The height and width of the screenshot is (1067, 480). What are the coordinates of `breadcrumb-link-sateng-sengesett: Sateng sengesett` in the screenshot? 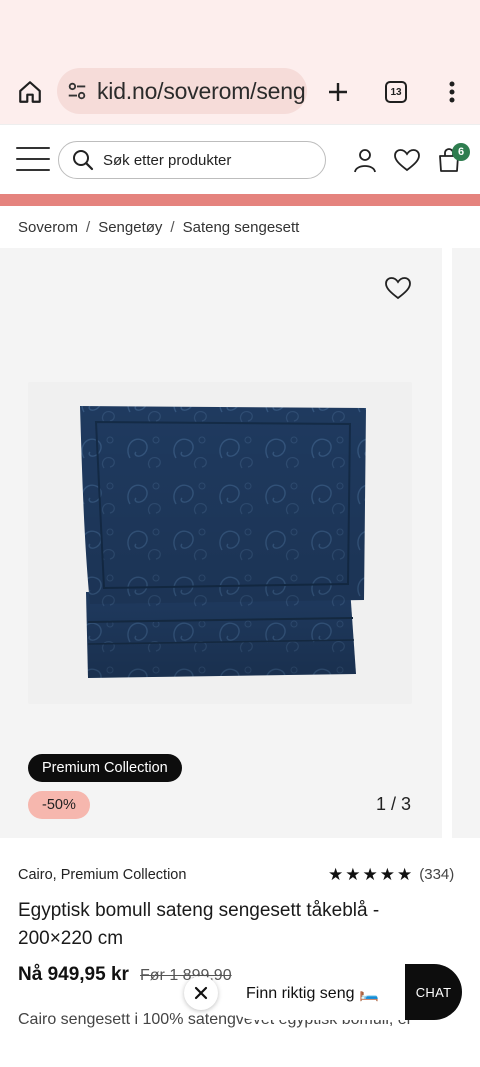 It's located at (241, 227).